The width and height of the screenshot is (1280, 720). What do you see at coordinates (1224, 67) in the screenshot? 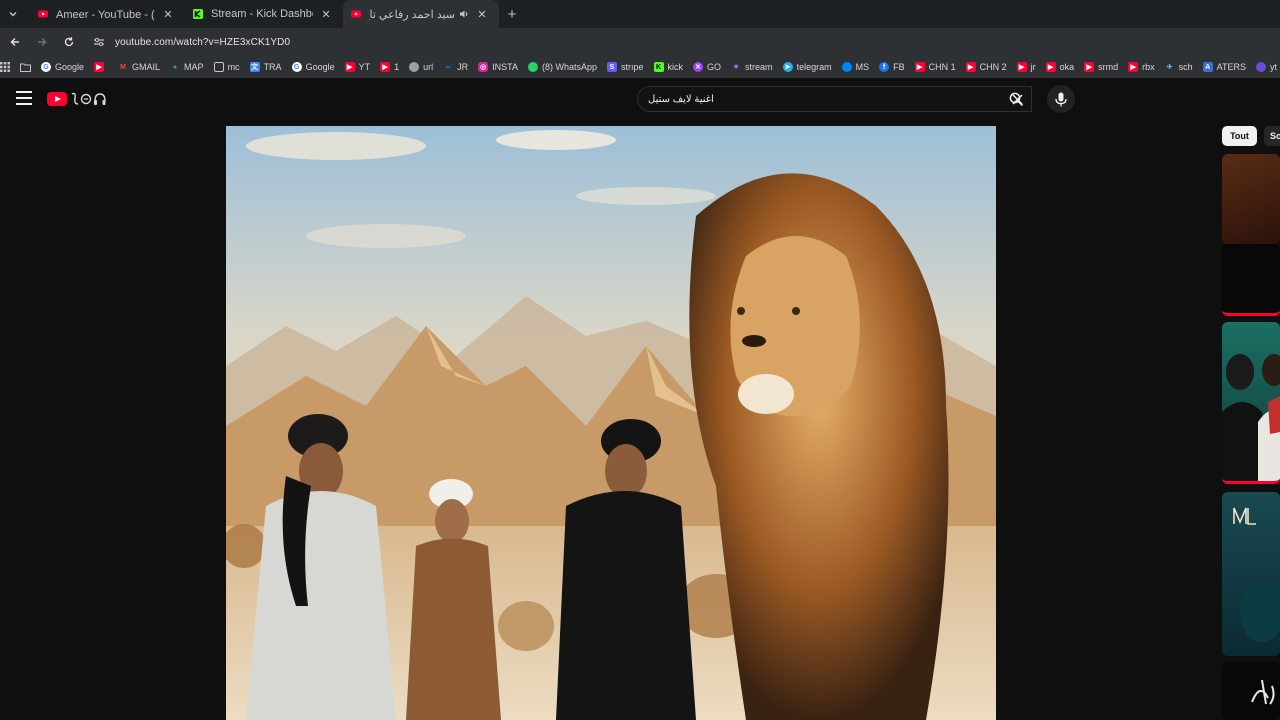
I see `bookmark-aters: A ATERS` at bounding box center [1224, 67].